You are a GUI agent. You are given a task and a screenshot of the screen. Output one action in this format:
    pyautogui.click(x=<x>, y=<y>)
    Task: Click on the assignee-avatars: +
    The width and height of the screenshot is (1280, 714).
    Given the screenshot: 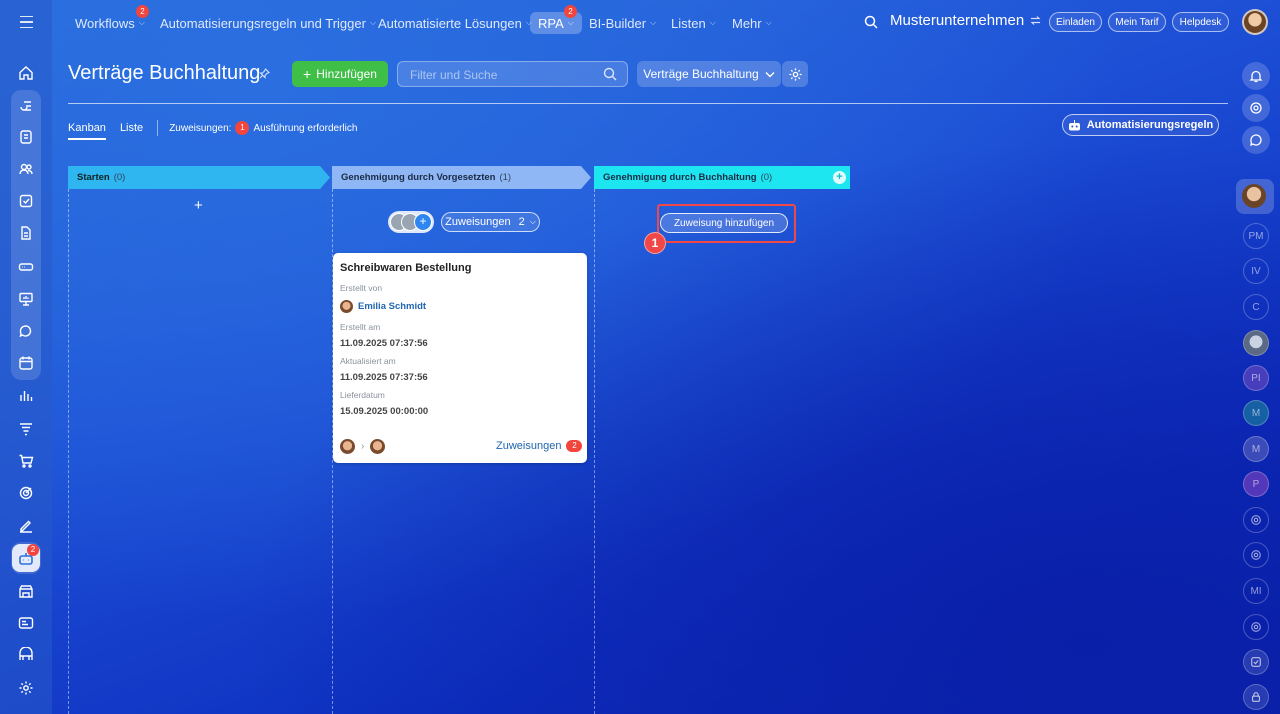 What is the action you would take?
    pyautogui.click(x=411, y=222)
    